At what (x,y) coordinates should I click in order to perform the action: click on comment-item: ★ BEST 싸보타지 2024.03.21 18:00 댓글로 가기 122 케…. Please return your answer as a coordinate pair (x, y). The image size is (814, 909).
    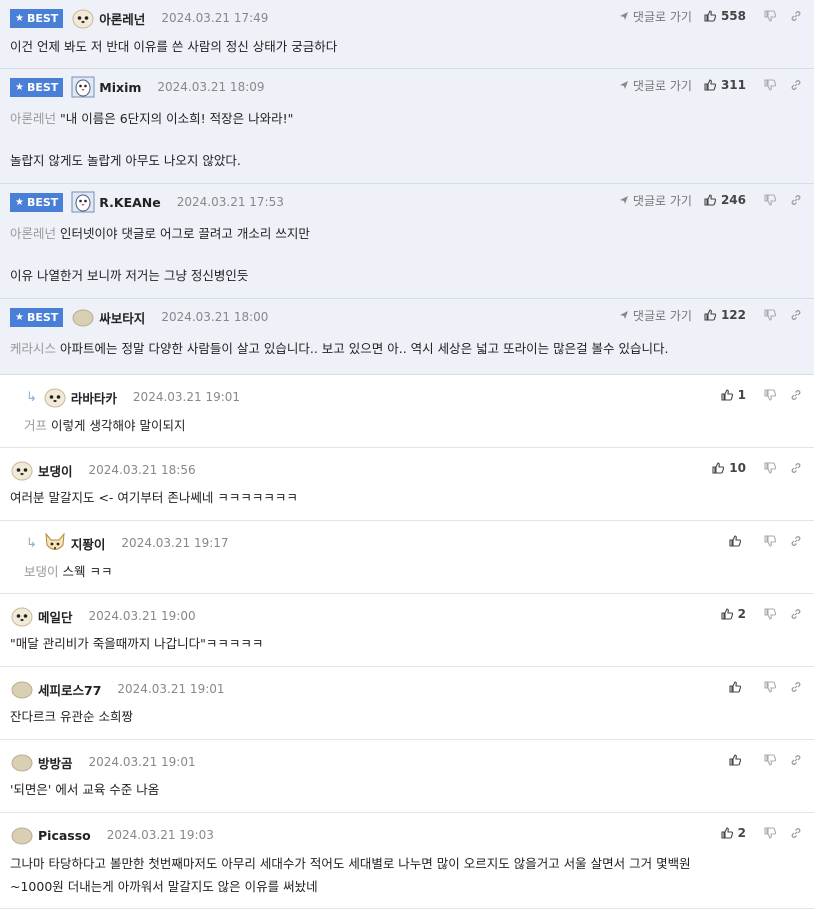
    Looking at the image, I should click on (407, 337).